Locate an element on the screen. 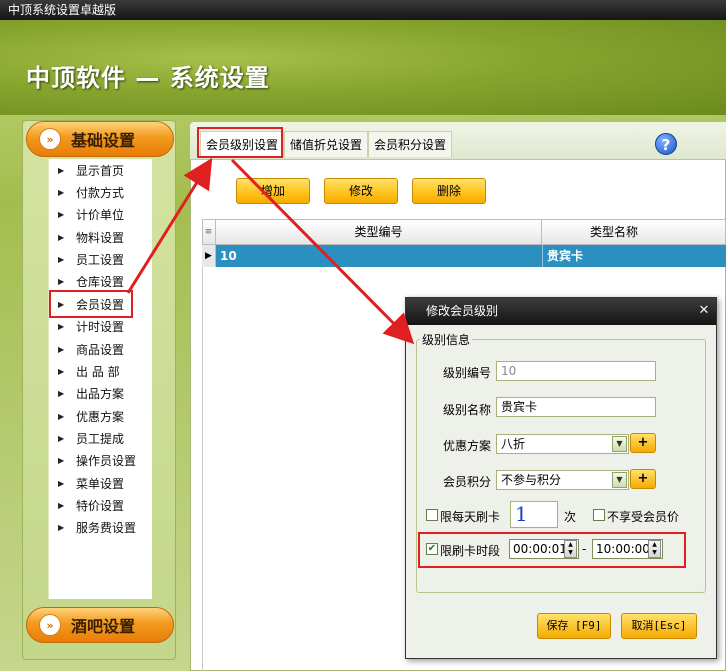 This screenshot has width=726, height=671. discount-plan-label: 优惠方案 is located at coordinates (467, 446).